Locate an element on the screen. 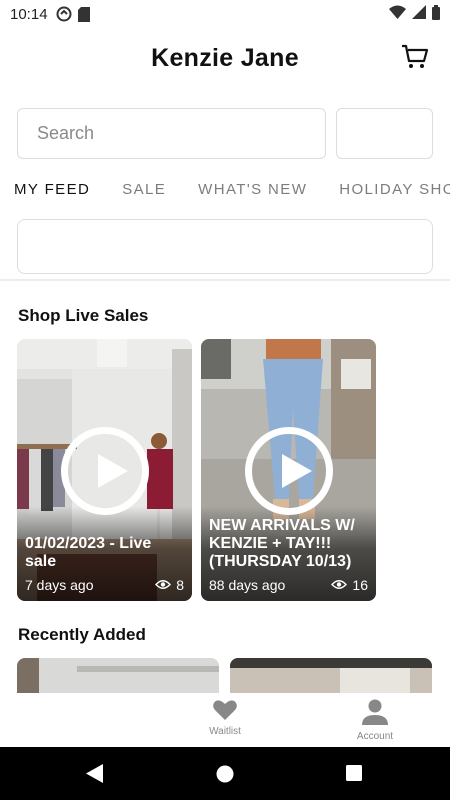  view-count: 16 is located at coordinates (349, 585).